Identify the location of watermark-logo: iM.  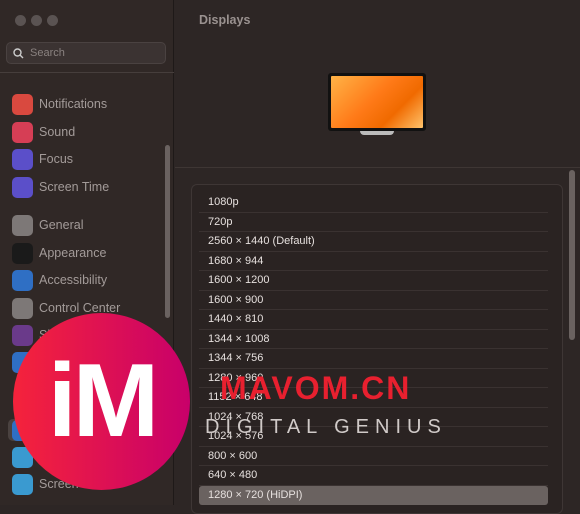
(101, 401).